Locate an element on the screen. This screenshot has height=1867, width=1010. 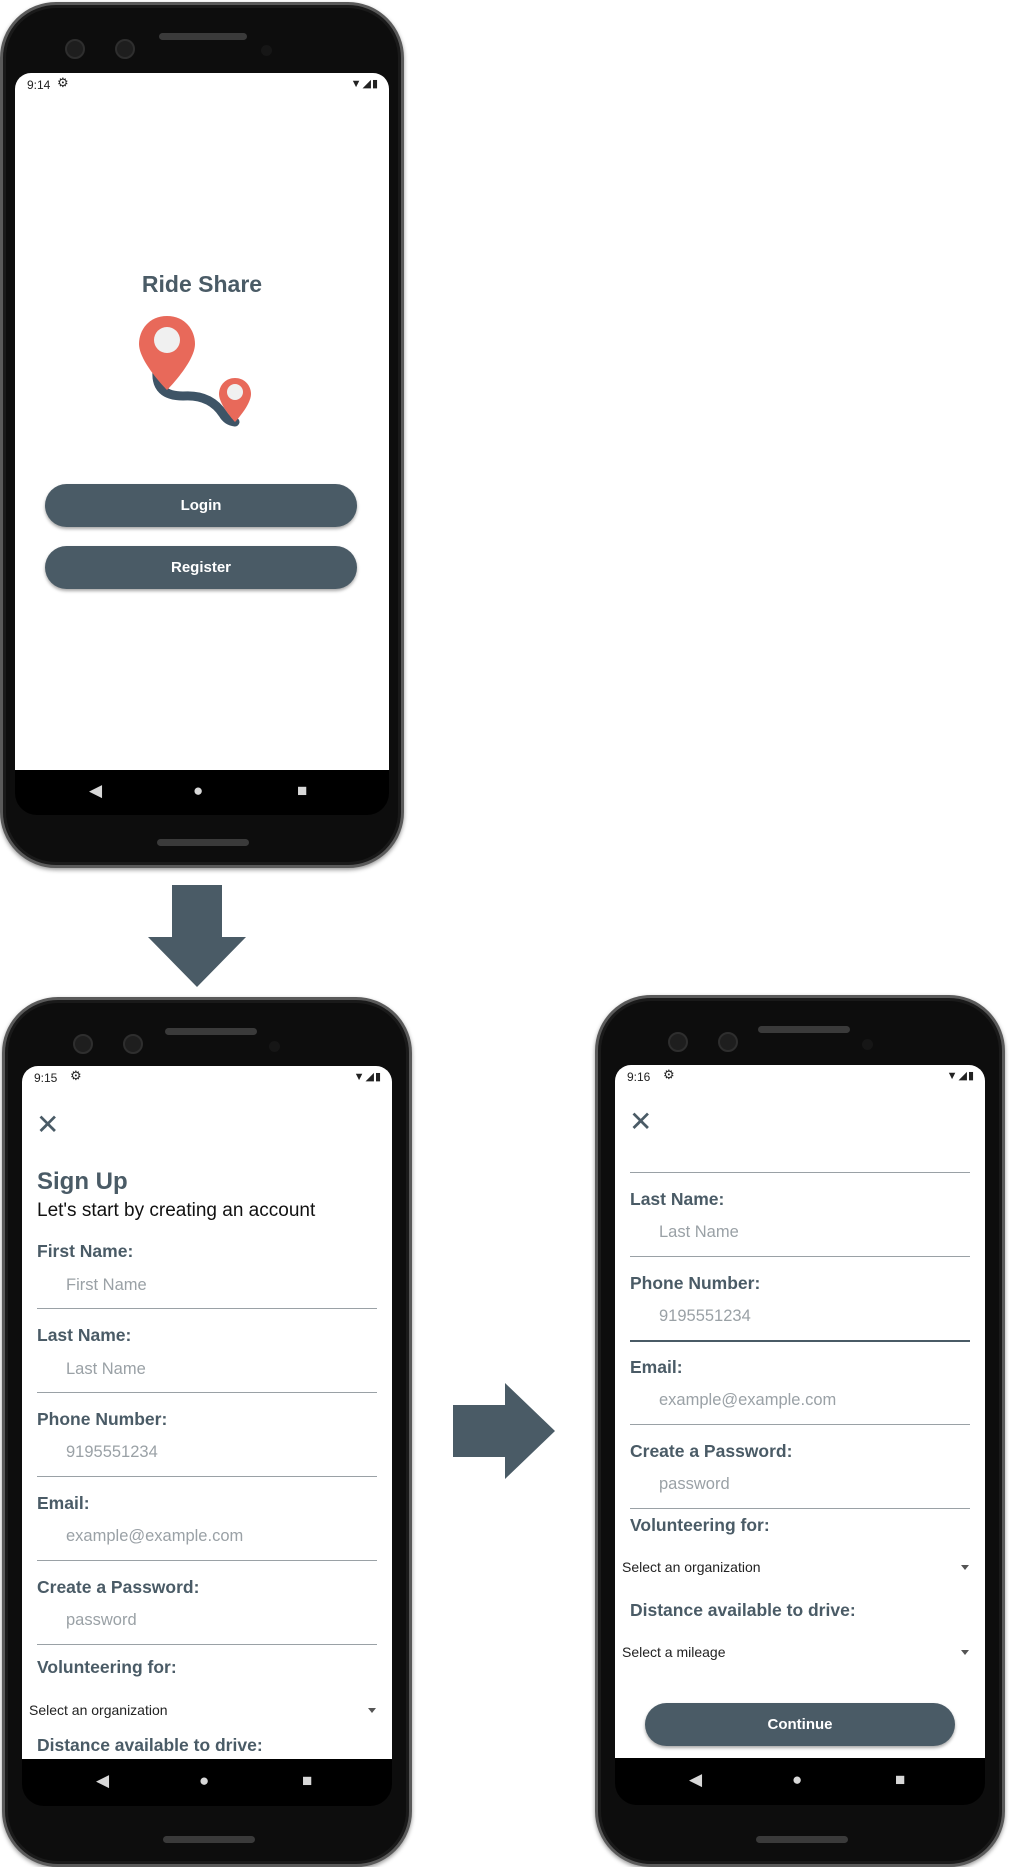
first-name-label: First Name: is located at coordinates (85, 1251).